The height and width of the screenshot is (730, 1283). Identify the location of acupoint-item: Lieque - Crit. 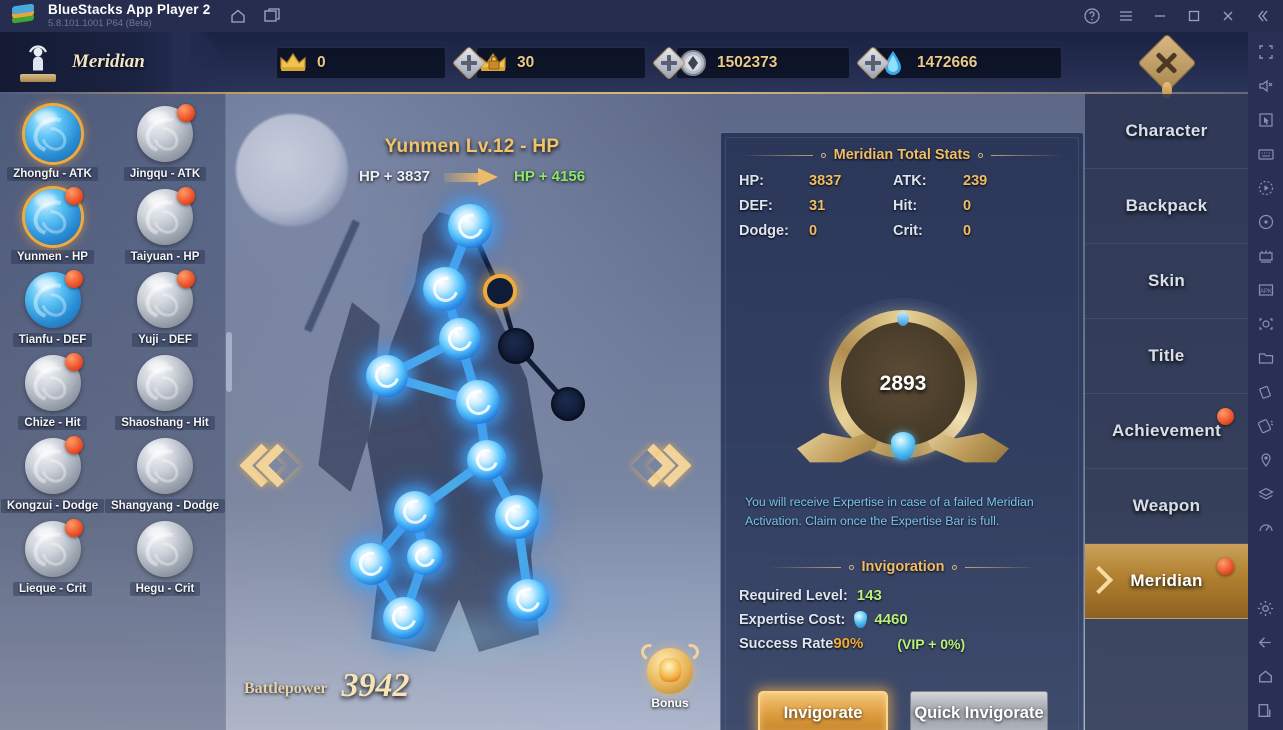
(52, 557).